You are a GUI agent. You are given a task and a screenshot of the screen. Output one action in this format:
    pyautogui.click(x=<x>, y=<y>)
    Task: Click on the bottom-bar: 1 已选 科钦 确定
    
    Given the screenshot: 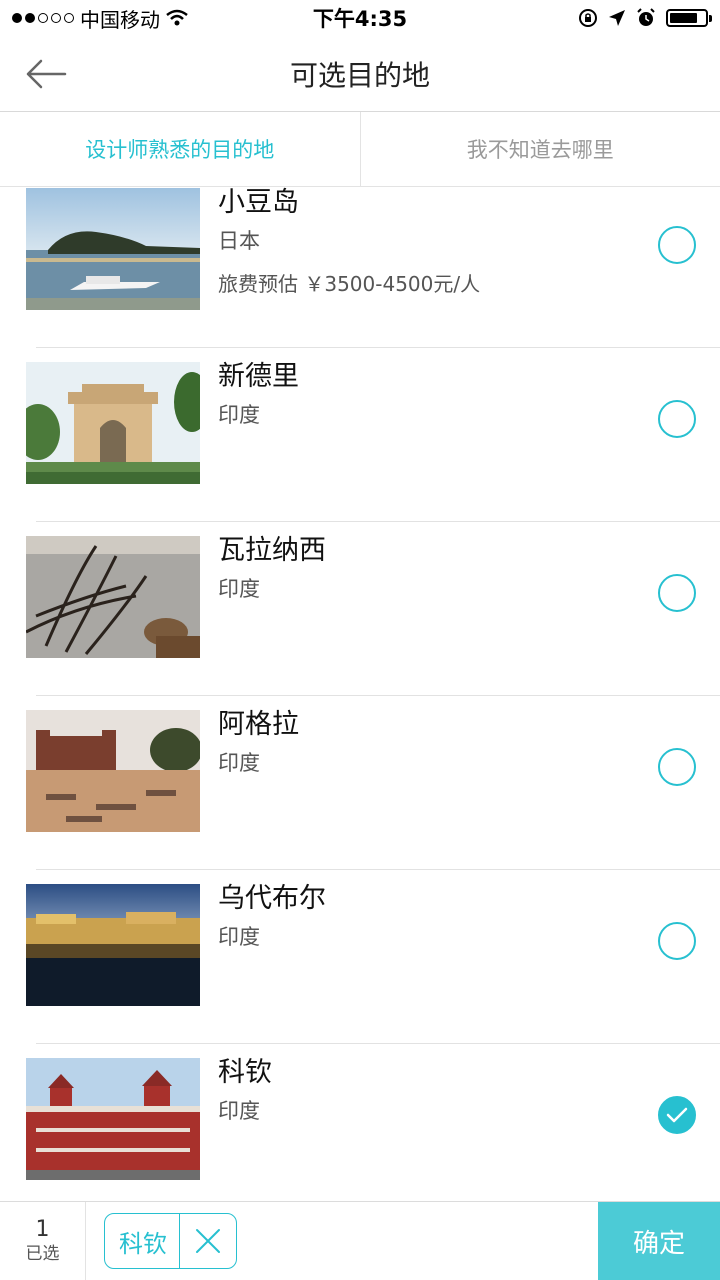 What is the action you would take?
    pyautogui.click(x=360, y=1240)
    